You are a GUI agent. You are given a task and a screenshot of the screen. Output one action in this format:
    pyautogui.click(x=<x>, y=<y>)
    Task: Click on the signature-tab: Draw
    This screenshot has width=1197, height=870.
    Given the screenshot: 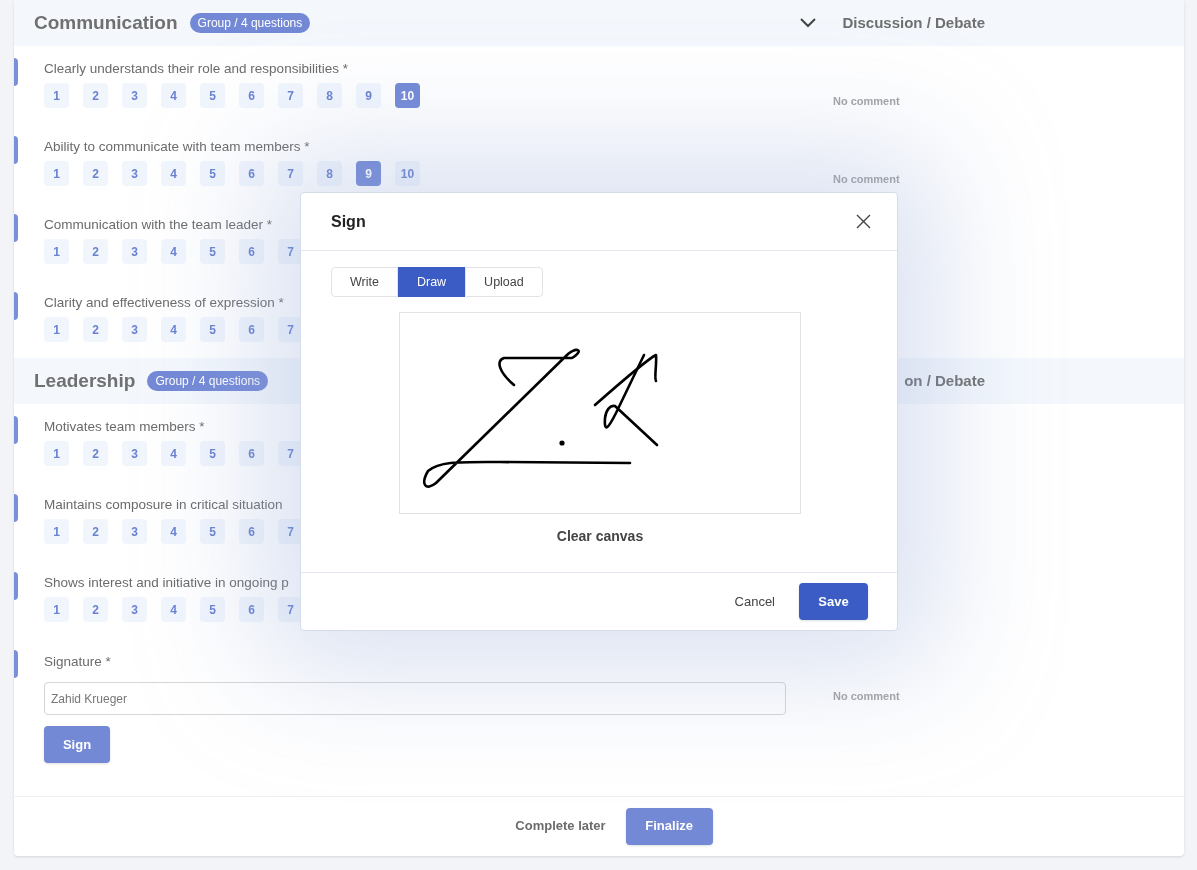 What is the action you would take?
    pyautogui.click(x=431, y=282)
    